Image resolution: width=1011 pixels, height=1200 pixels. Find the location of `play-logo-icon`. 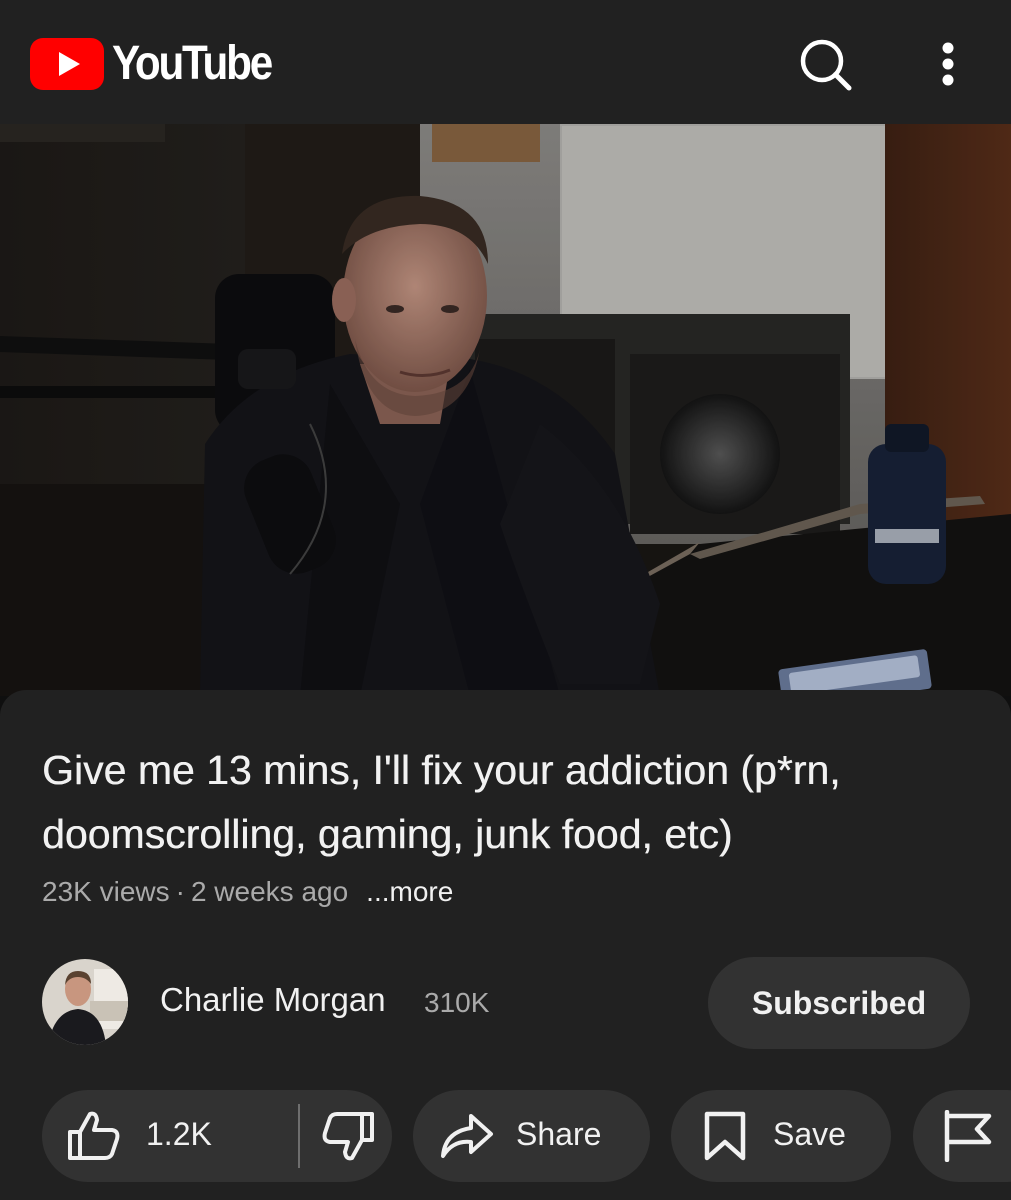

play-logo-icon is located at coordinates (67, 64).